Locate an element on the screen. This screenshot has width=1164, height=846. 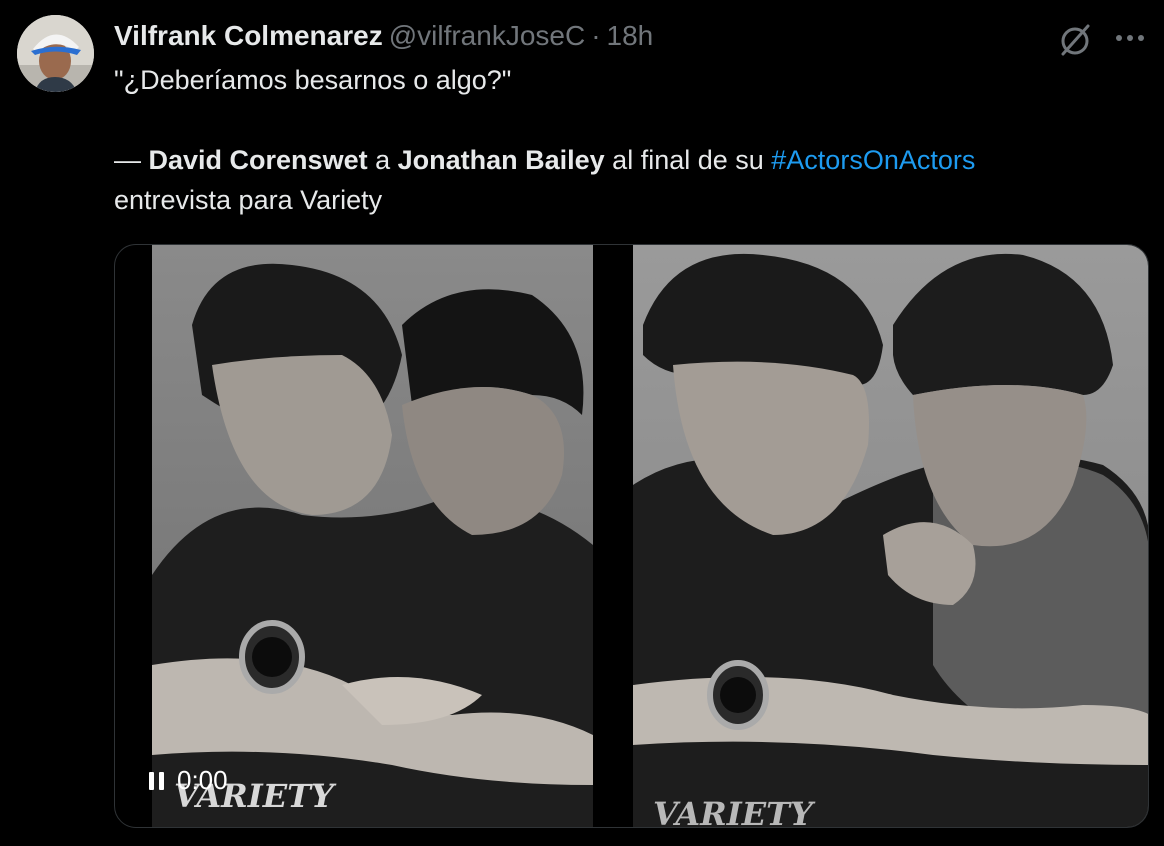
hashtag-link: #ActorsOnActors is located at coordinates (873, 160).